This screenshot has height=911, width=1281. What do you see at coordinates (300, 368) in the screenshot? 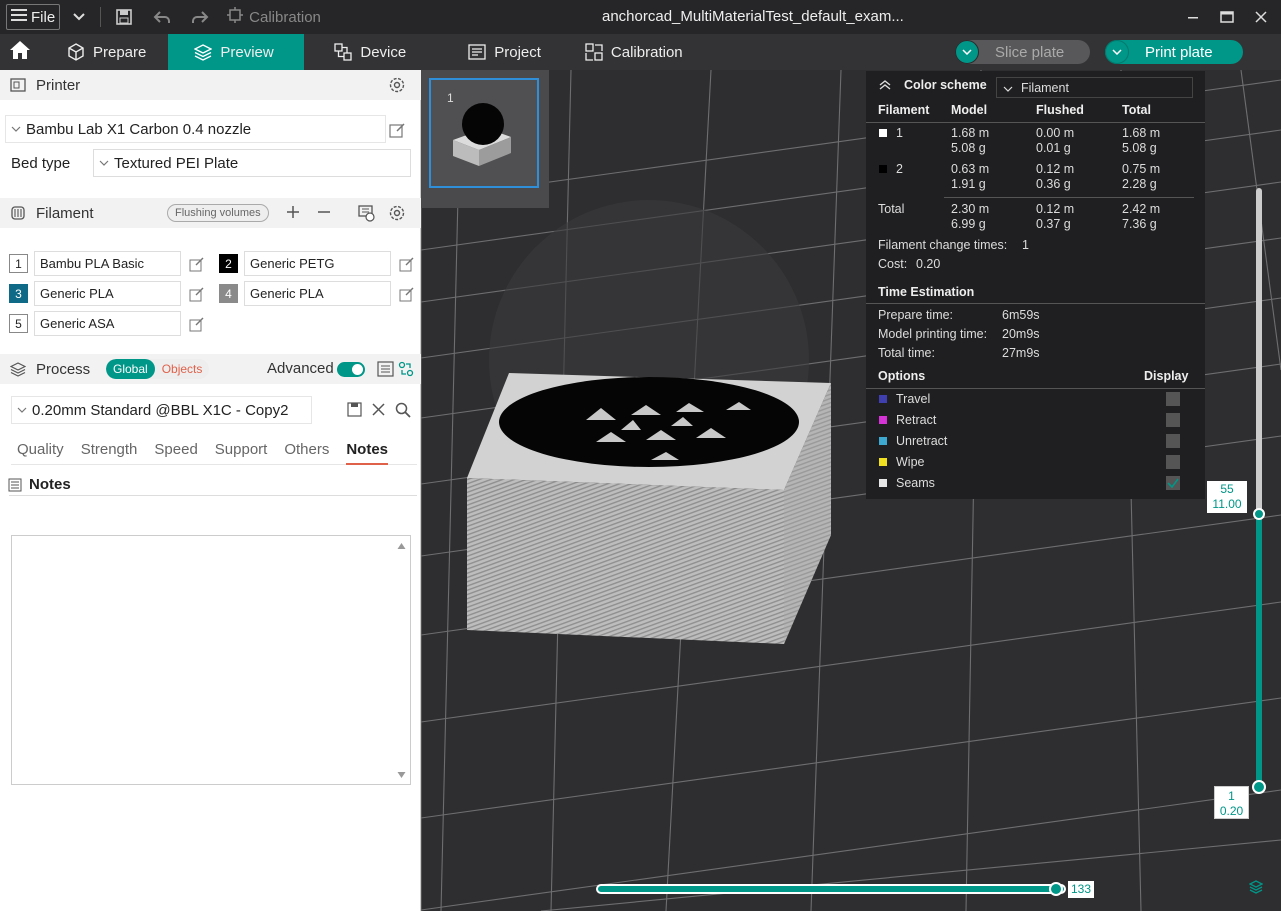
I see `advanced-label: Advanced` at bounding box center [300, 368].